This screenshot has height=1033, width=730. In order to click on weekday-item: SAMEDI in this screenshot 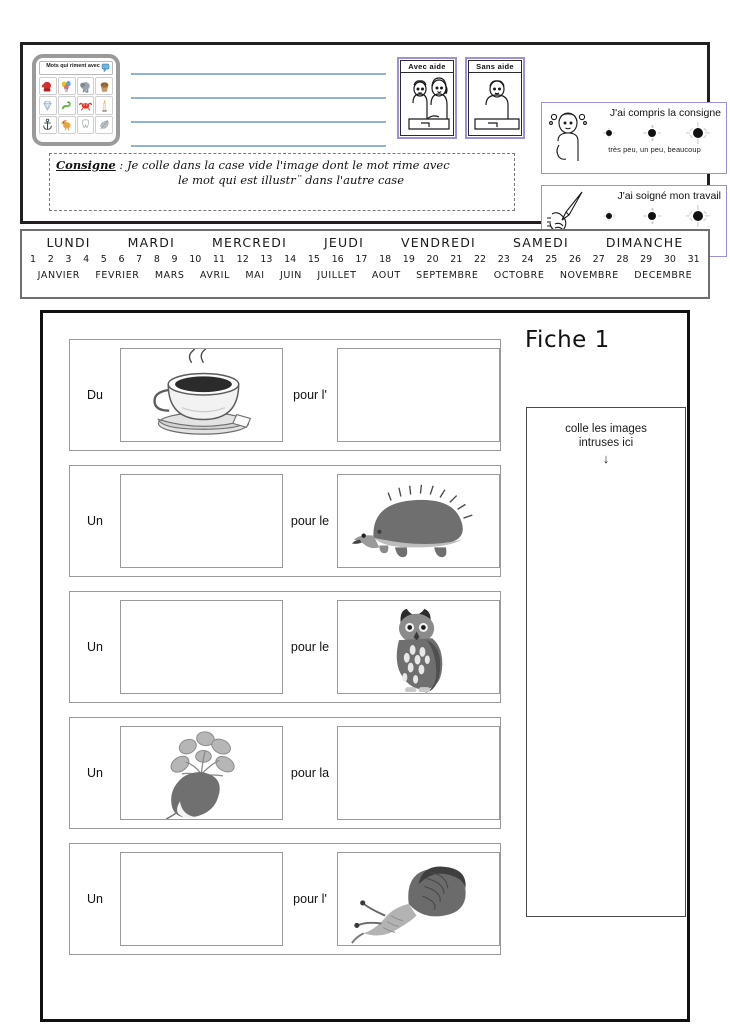, I will do `click(541, 242)`.